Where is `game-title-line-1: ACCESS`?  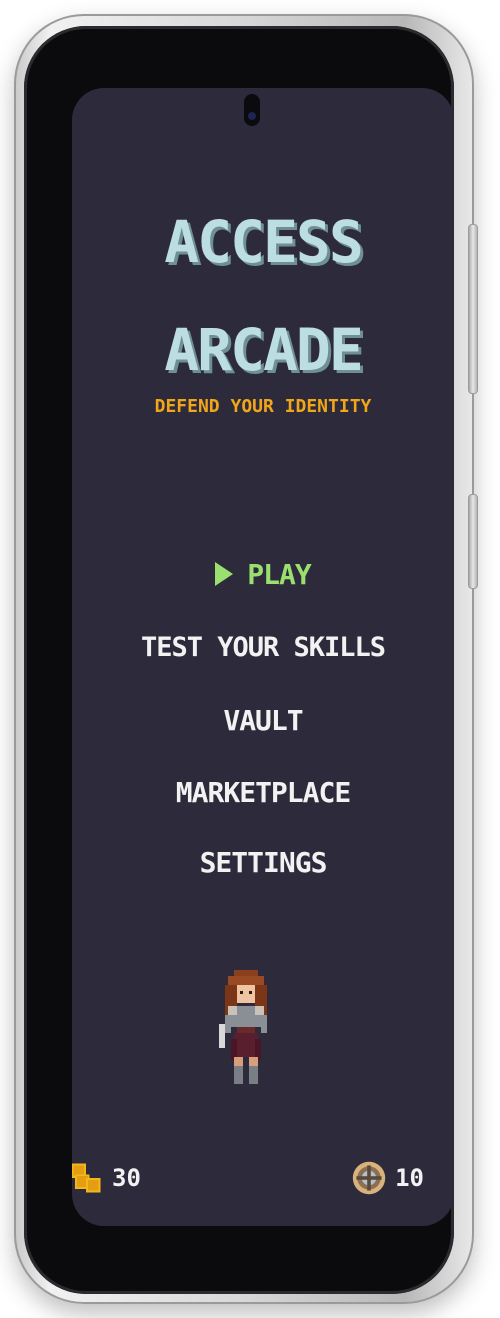 game-title-line-1: ACCESS is located at coordinates (264, 242).